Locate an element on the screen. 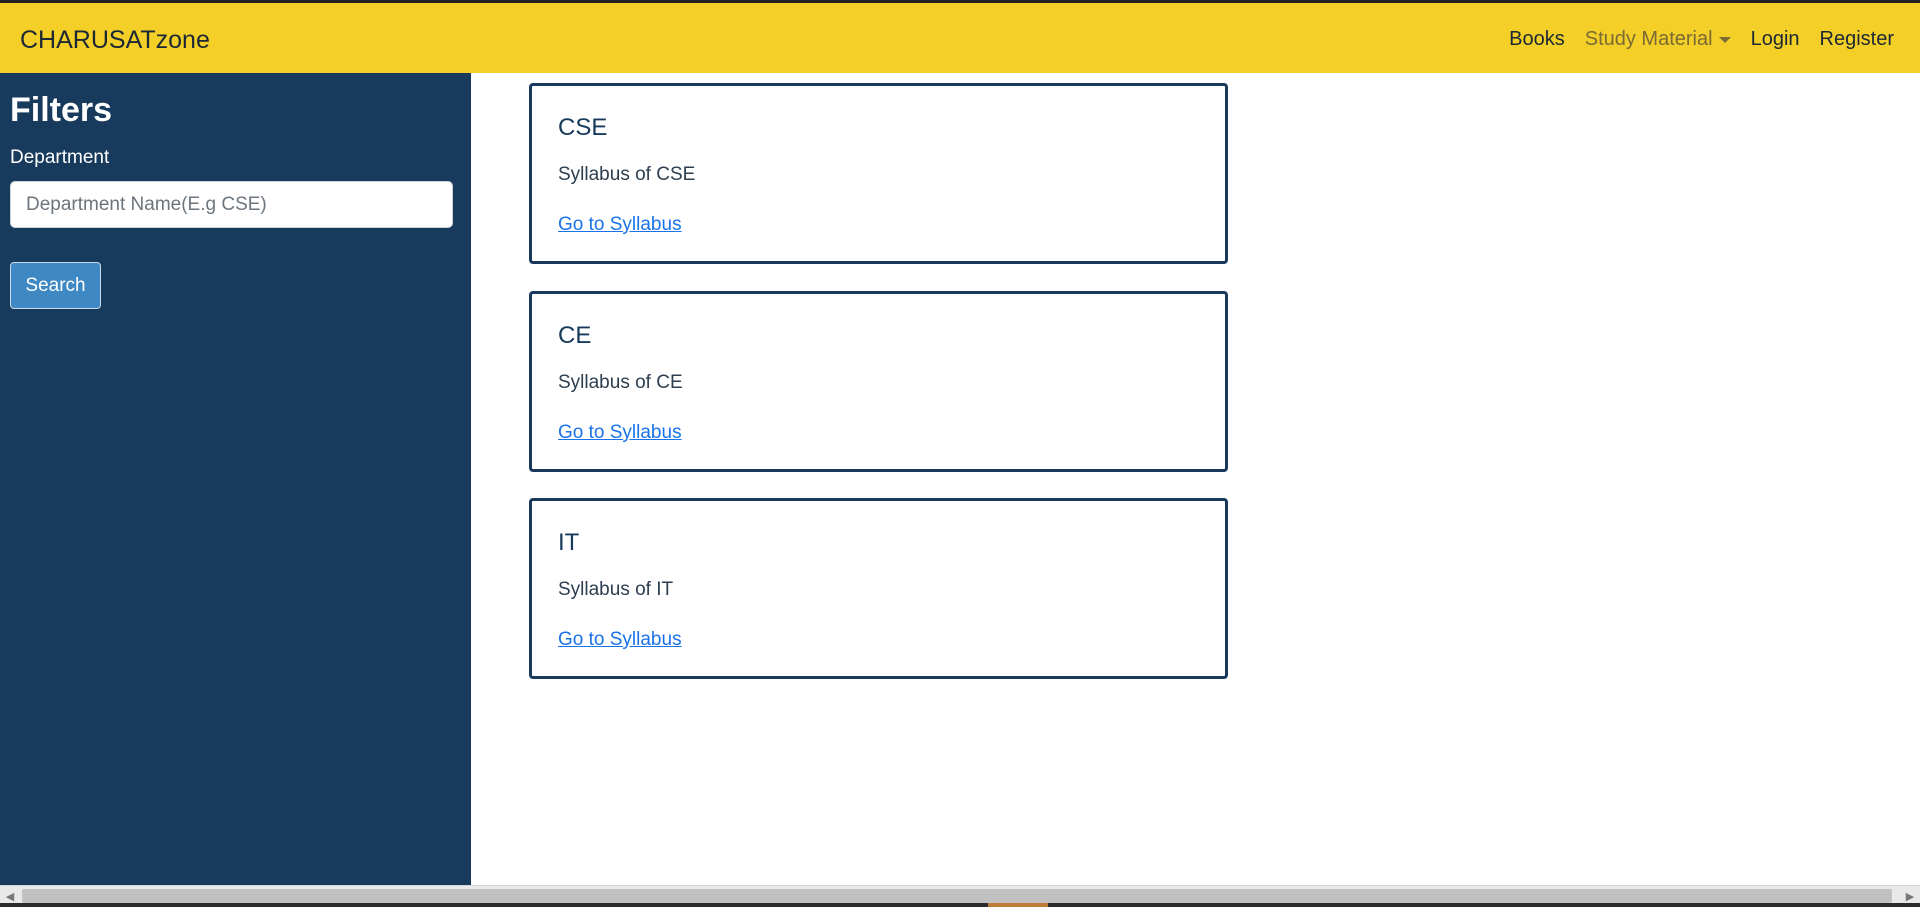 This screenshot has height=907, width=1920. department-input is located at coordinates (231, 204).